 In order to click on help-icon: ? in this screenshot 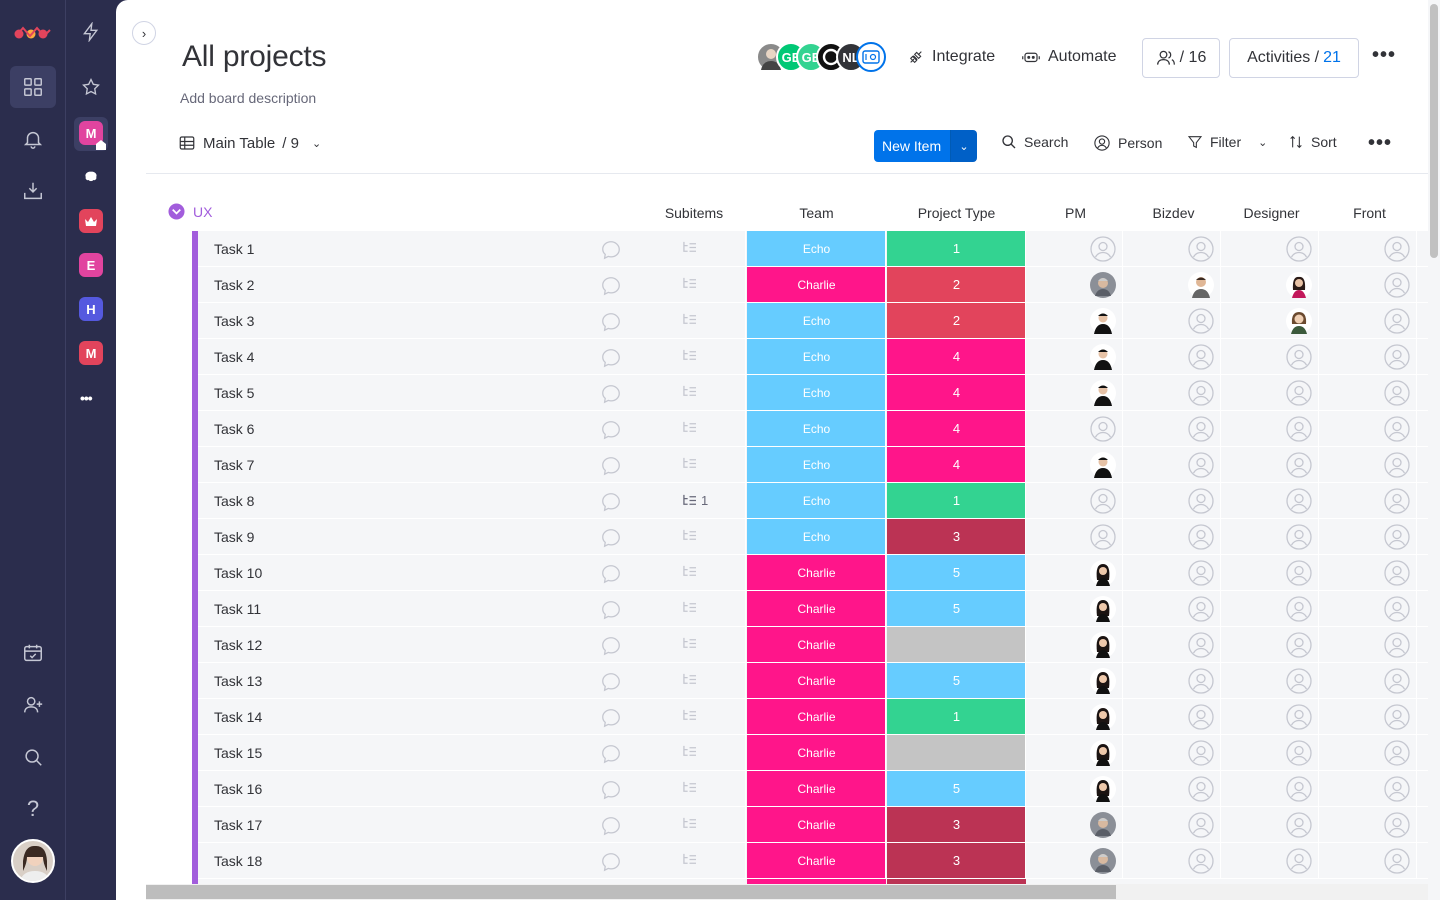, I will do `click(33, 809)`.